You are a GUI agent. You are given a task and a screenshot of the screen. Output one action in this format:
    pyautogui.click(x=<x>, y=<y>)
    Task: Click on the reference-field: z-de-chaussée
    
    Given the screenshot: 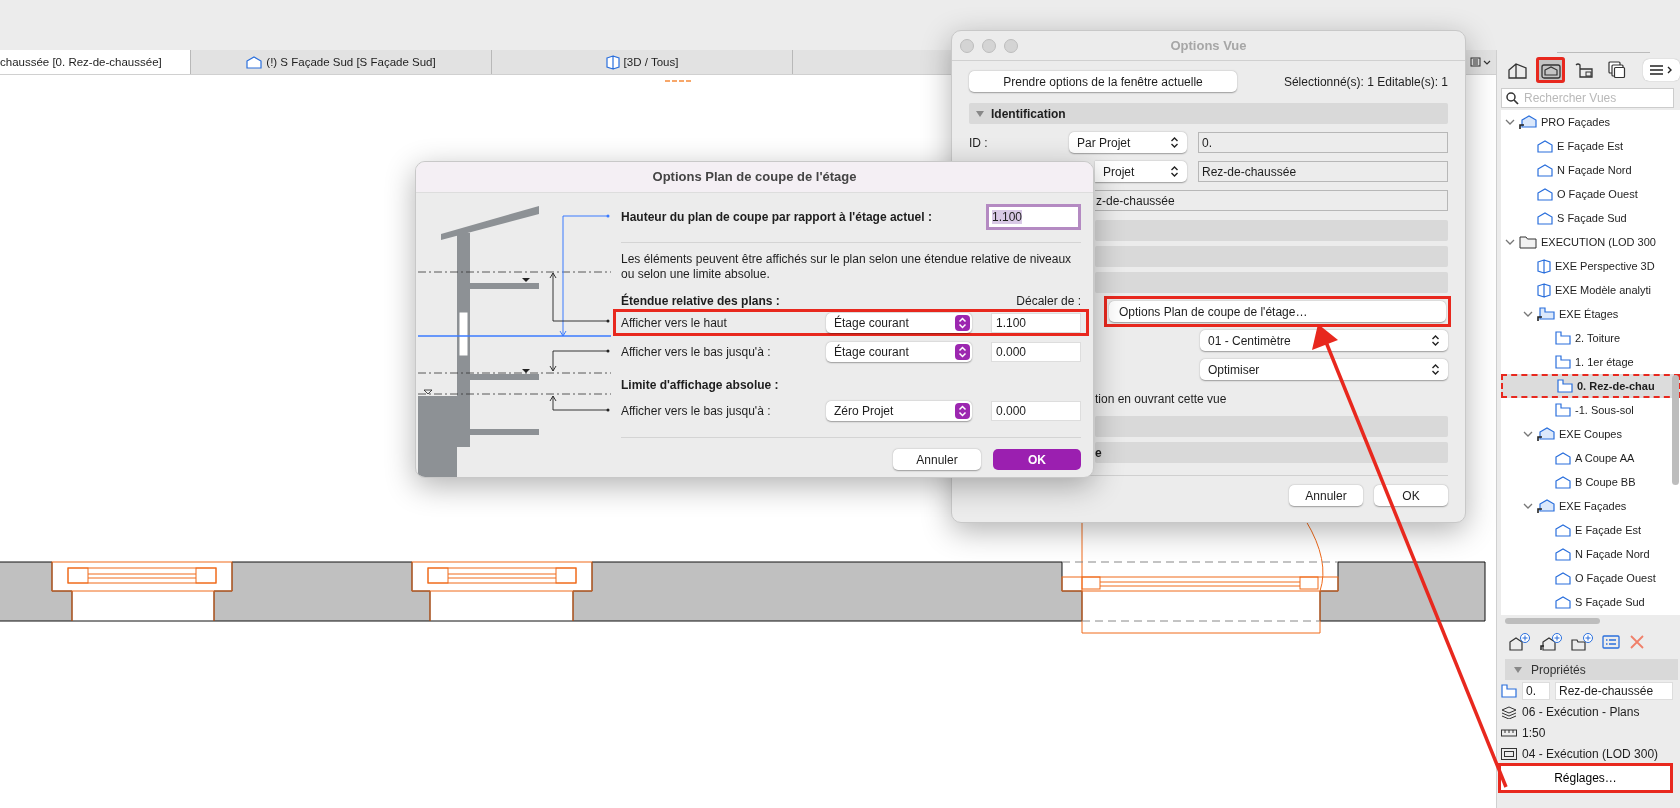 What is the action you would take?
    pyautogui.click(x=1271, y=200)
    